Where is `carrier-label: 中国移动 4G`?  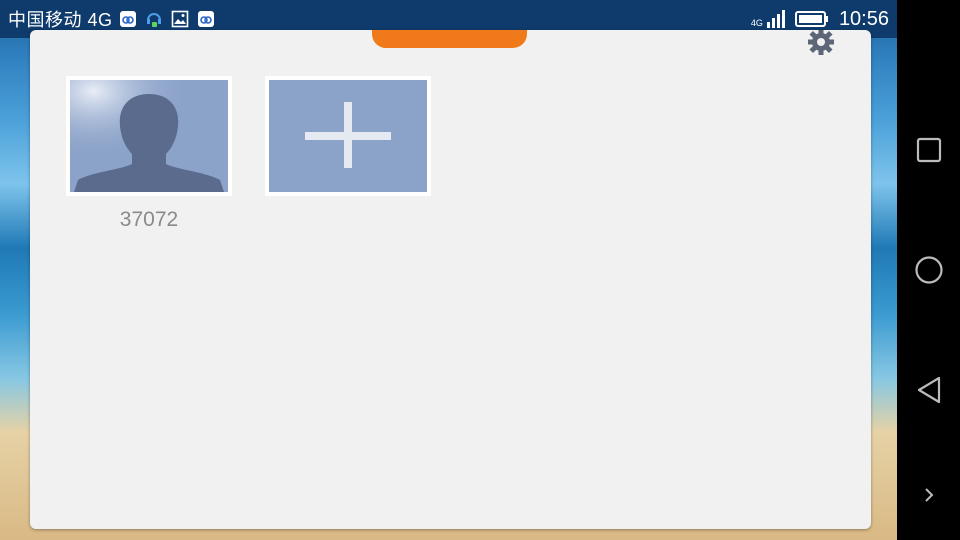
carrier-label: 中国移动 4G is located at coordinates (60, 20).